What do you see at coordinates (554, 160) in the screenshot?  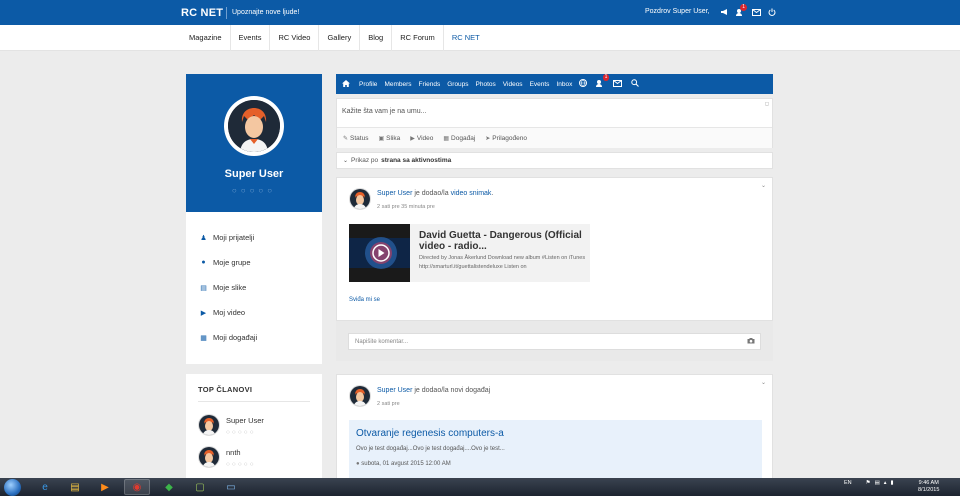 I see `activity-filter: ⌄ Prikaz po strana sa aktivnostima` at bounding box center [554, 160].